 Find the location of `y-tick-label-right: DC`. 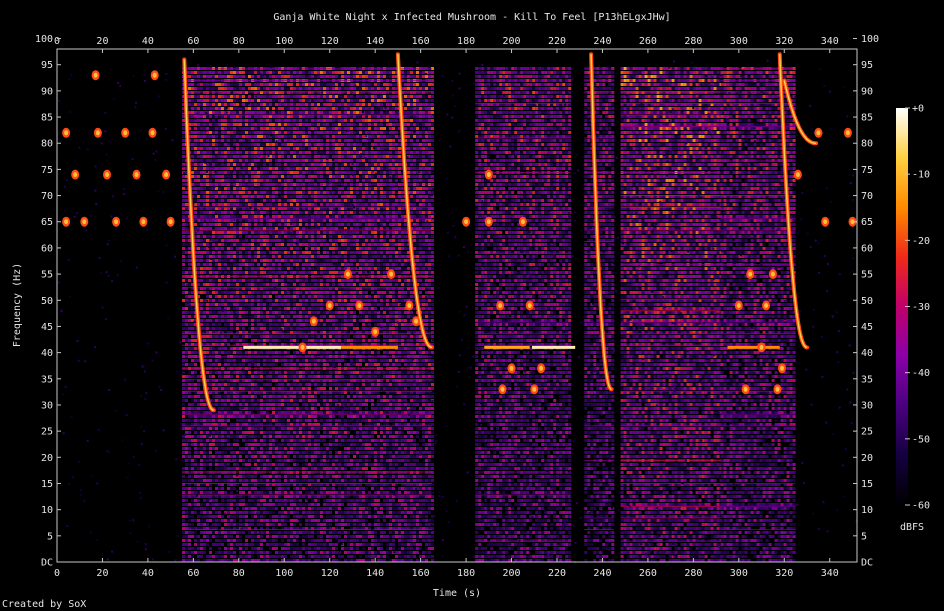

y-tick-label-right: DC is located at coordinates (867, 563).